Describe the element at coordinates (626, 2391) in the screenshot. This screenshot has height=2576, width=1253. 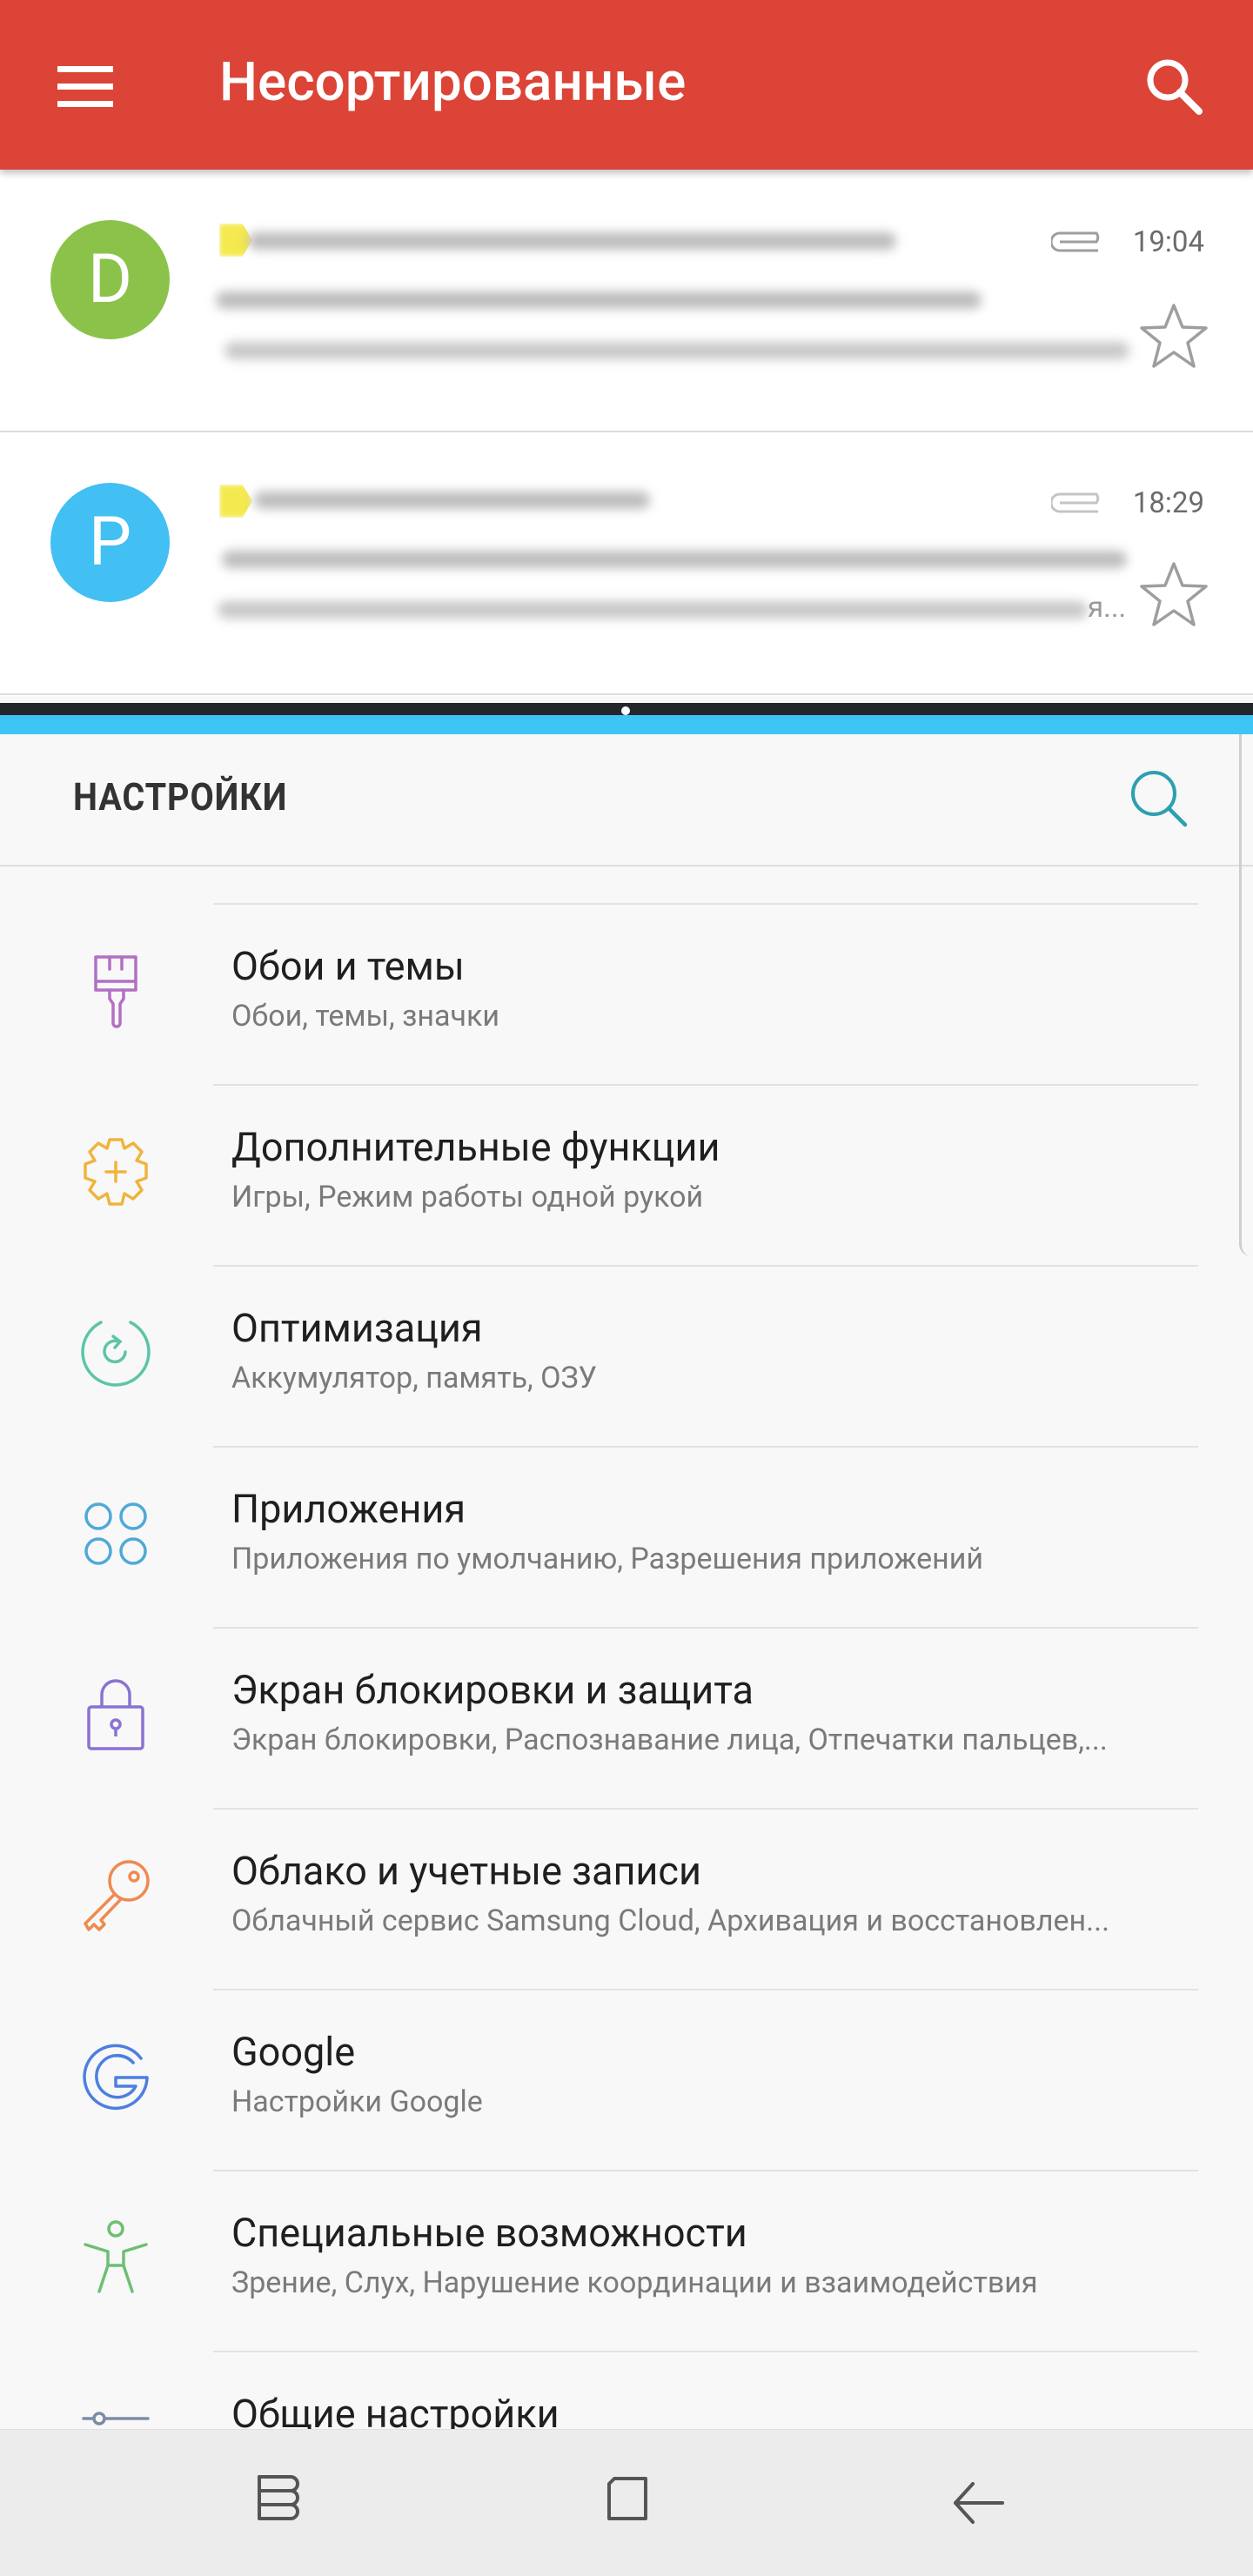
I see `settings-item-general: Общие настройки` at that location.